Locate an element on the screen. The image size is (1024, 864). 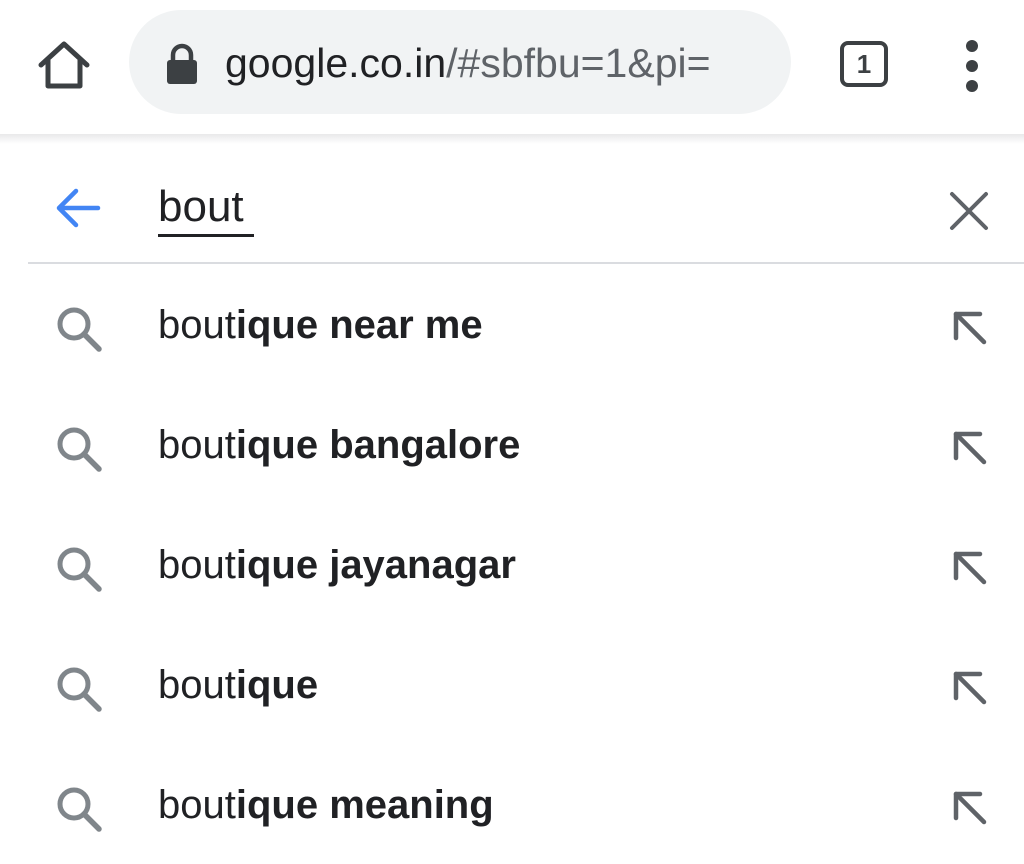
suggestion-text: boutique jayanagar is located at coordinates (337, 565).